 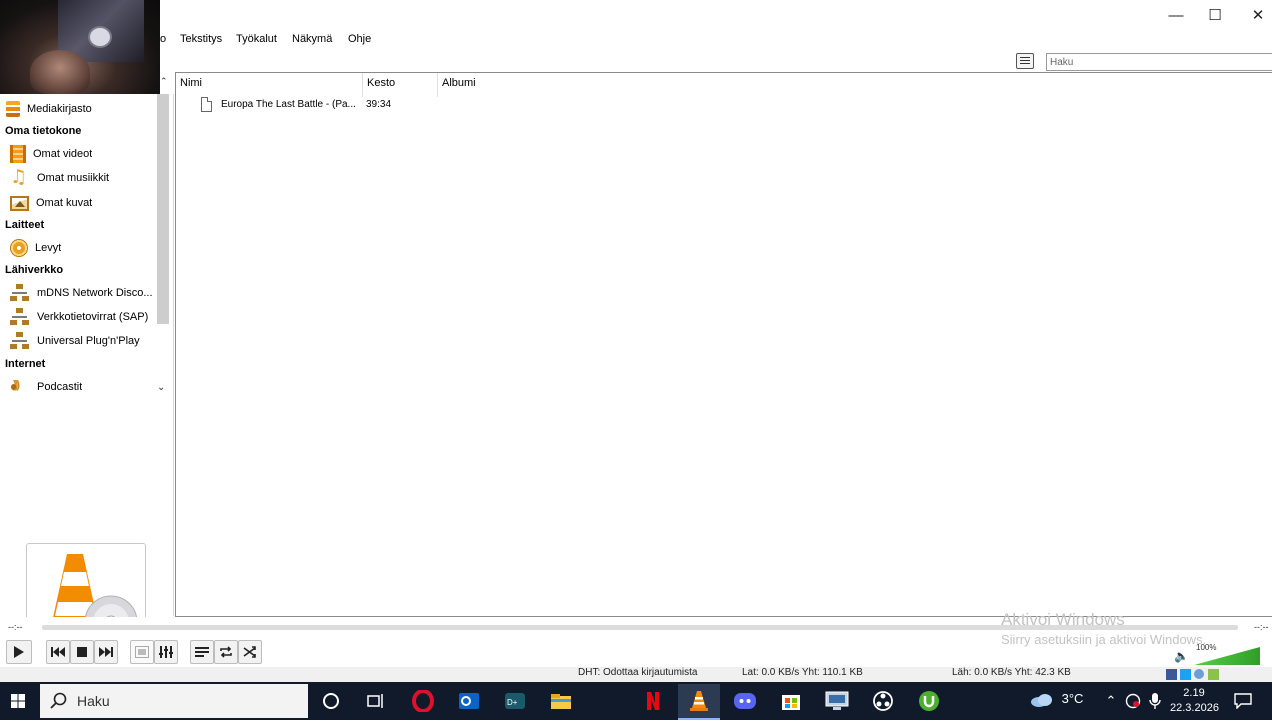 What do you see at coordinates (88, 341) in the screenshot?
I see `sidebar-item-label: Universal Plug'n'Play` at bounding box center [88, 341].